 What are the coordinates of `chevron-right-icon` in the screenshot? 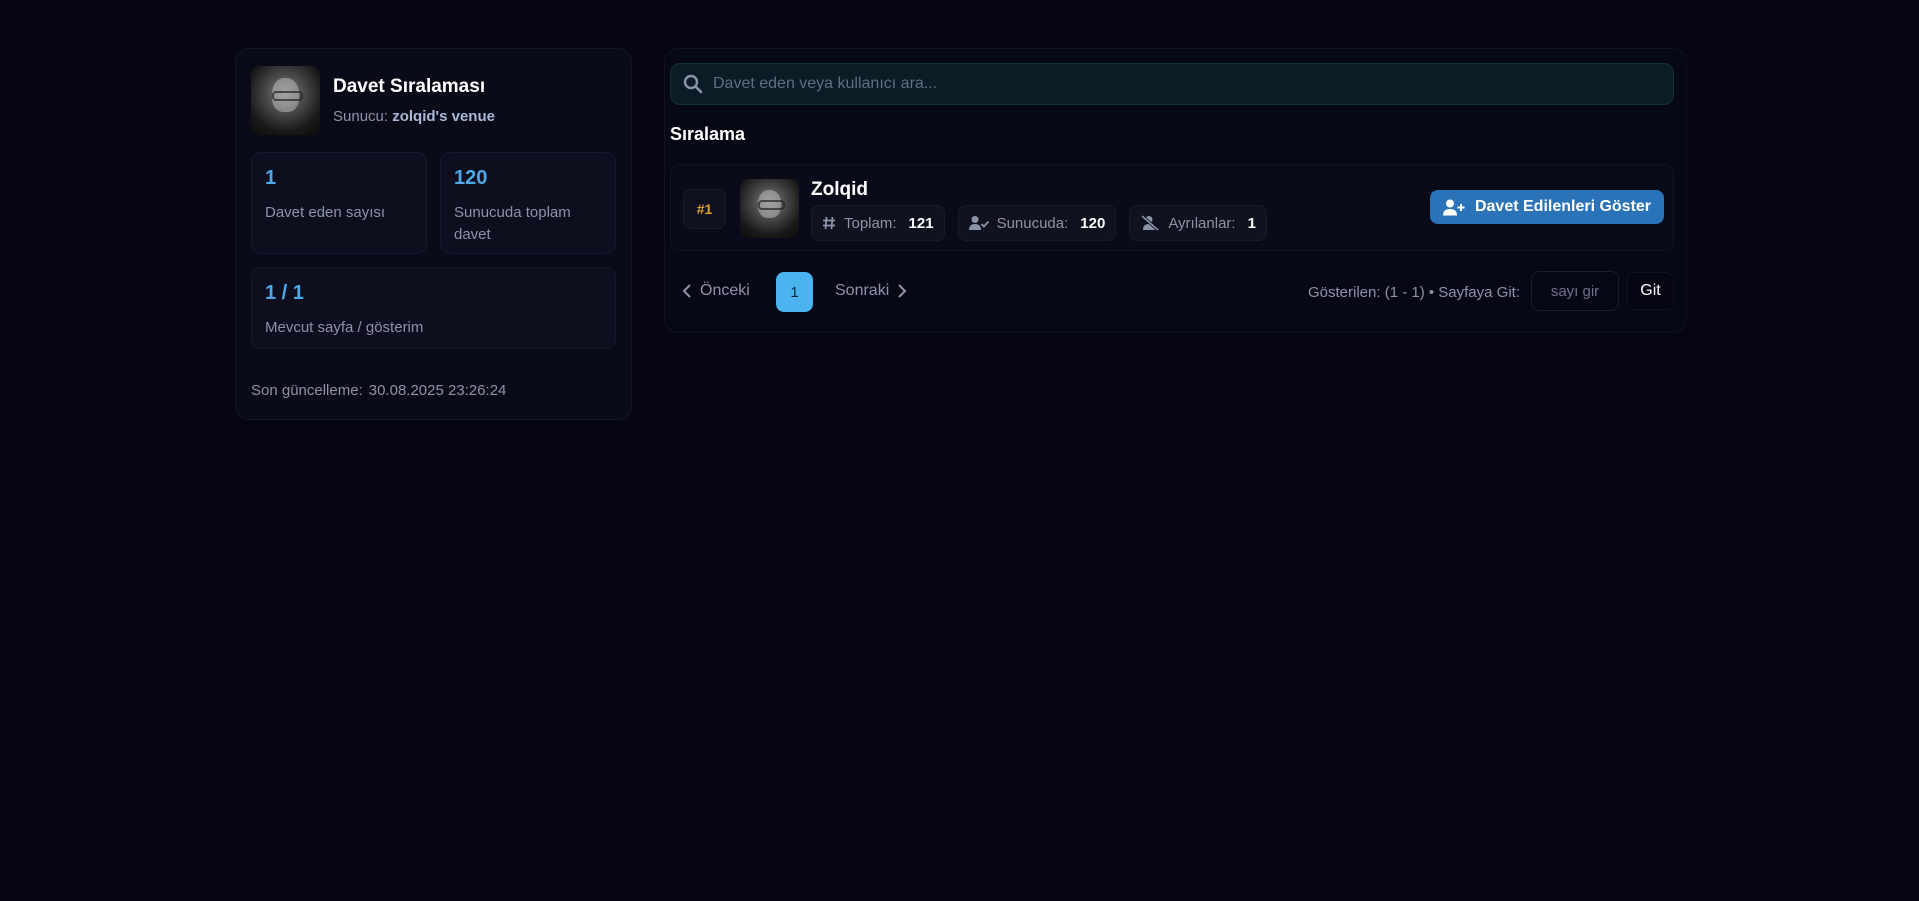 It's located at (902, 291).